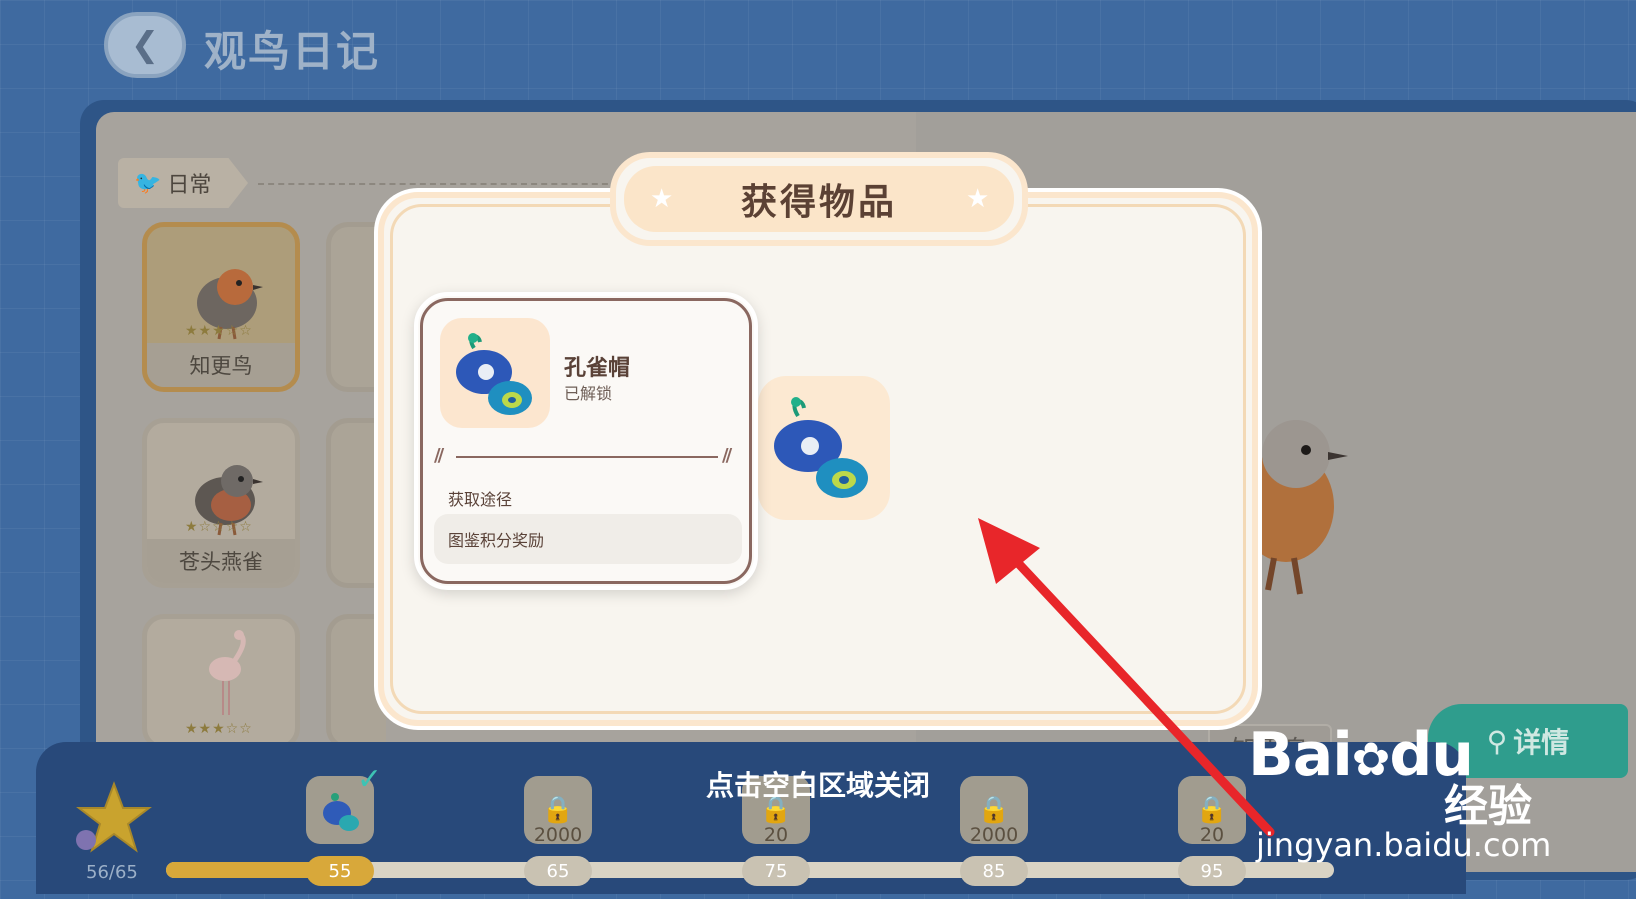 The width and height of the screenshot is (1636, 899). I want to click on watermark-logo: Bai✿du, so click(1361, 755).